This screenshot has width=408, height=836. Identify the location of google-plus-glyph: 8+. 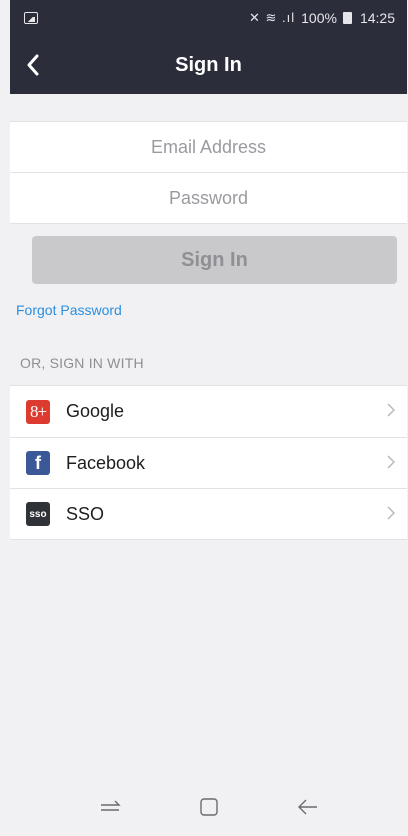
(38, 411).